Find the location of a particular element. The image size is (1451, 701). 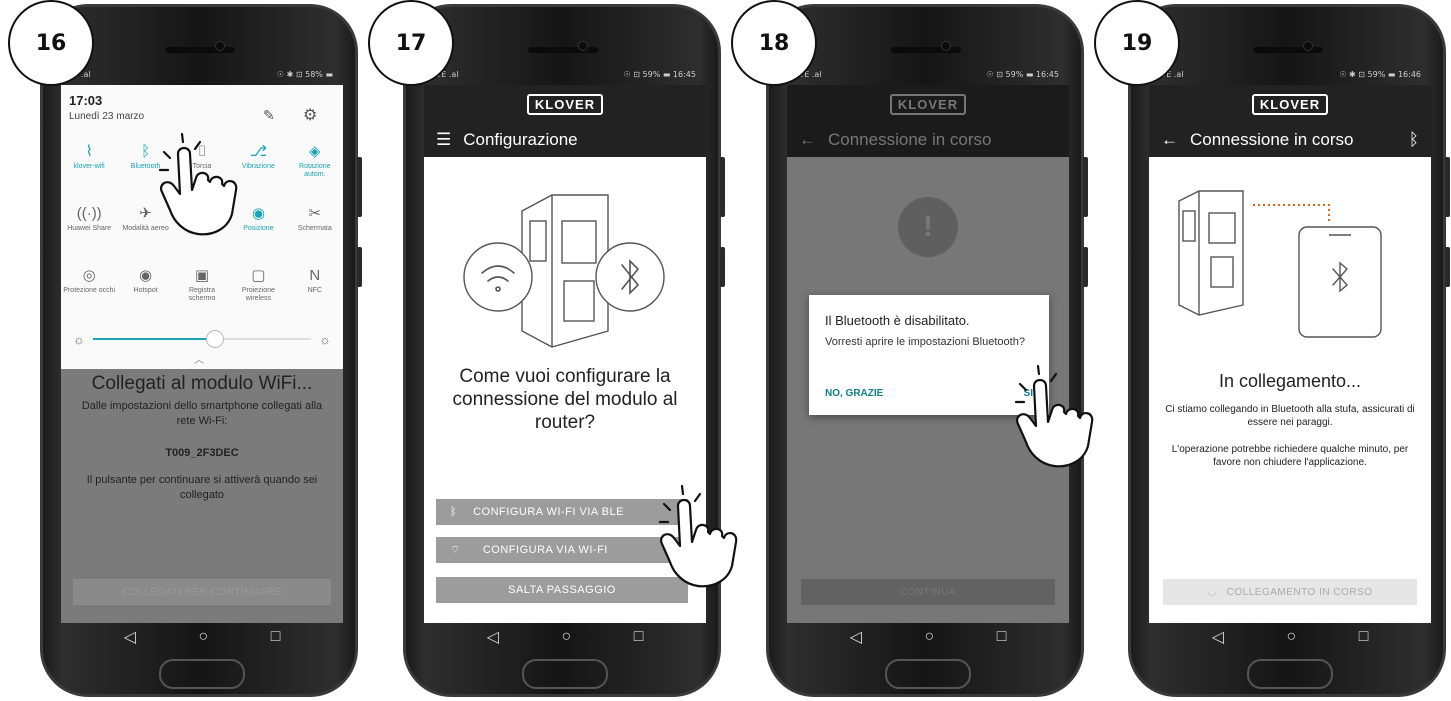

quick-tile-label: Registra schermo is located at coordinates (202, 294).